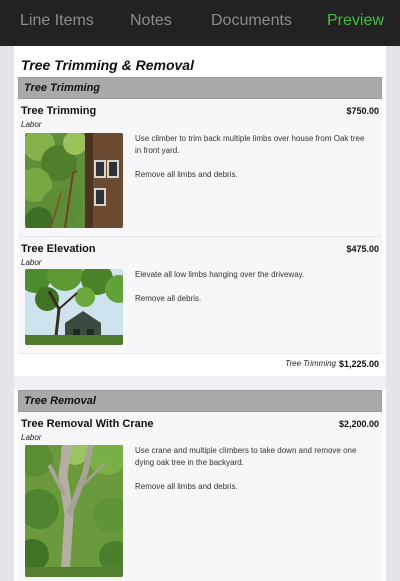 The image size is (400, 581). Describe the element at coordinates (362, 249) in the screenshot. I see `line-item-price: $475.00` at that location.